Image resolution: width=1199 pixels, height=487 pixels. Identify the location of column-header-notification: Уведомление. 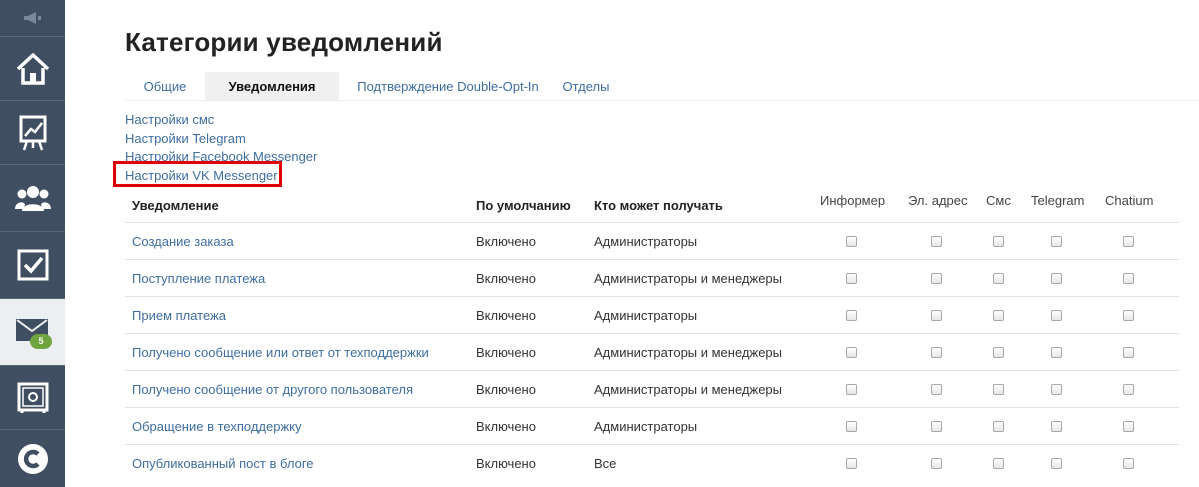
(175, 205).